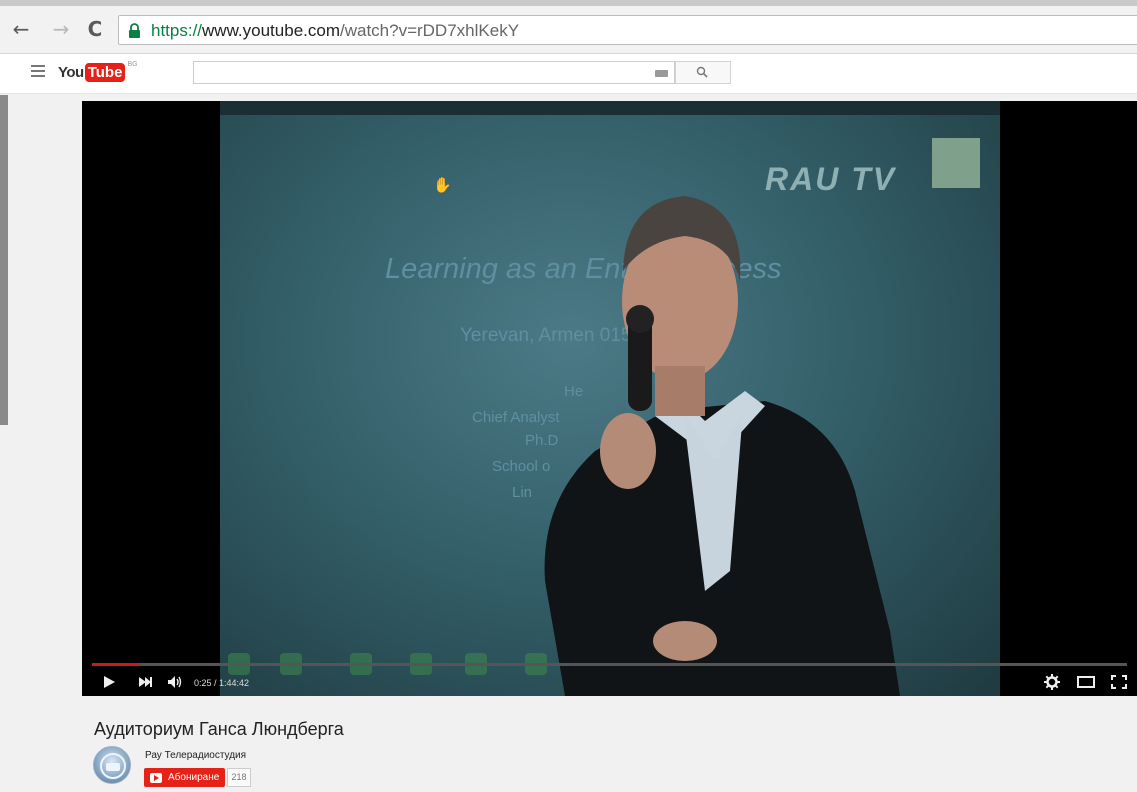 Image resolution: width=1137 pixels, height=792 pixels. What do you see at coordinates (434, 72) in the screenshot?
I see `search-input` at bounding box center [434, 72].